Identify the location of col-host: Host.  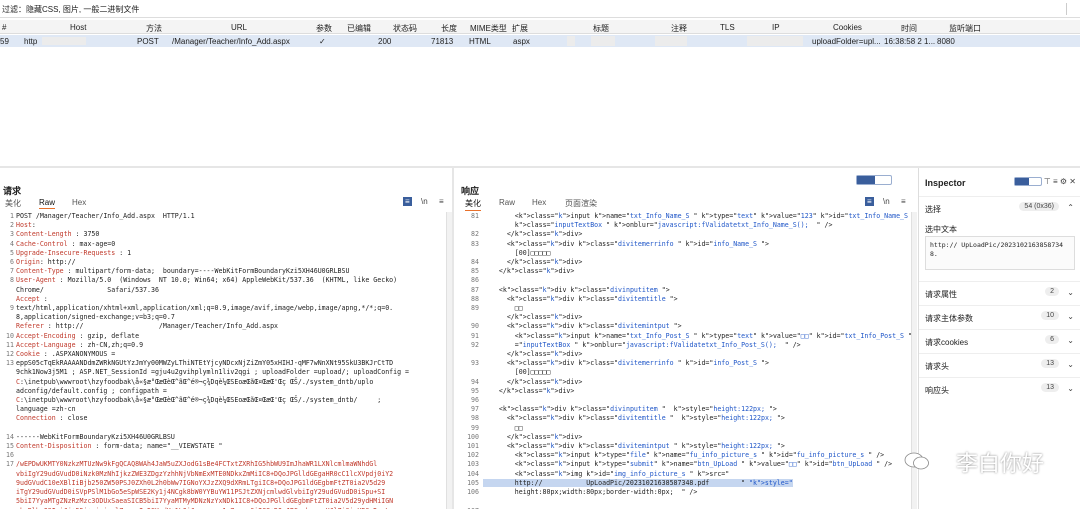
(78, 27).